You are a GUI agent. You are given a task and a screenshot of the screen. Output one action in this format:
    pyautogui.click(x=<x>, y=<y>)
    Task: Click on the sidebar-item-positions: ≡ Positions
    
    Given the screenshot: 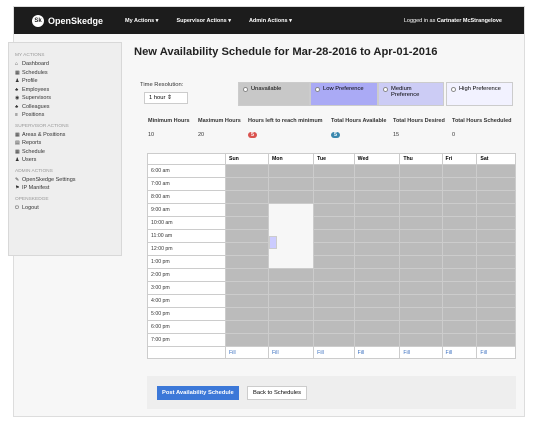 What is the action you would take?
    pyautogui.click(x=65, y=115)
    